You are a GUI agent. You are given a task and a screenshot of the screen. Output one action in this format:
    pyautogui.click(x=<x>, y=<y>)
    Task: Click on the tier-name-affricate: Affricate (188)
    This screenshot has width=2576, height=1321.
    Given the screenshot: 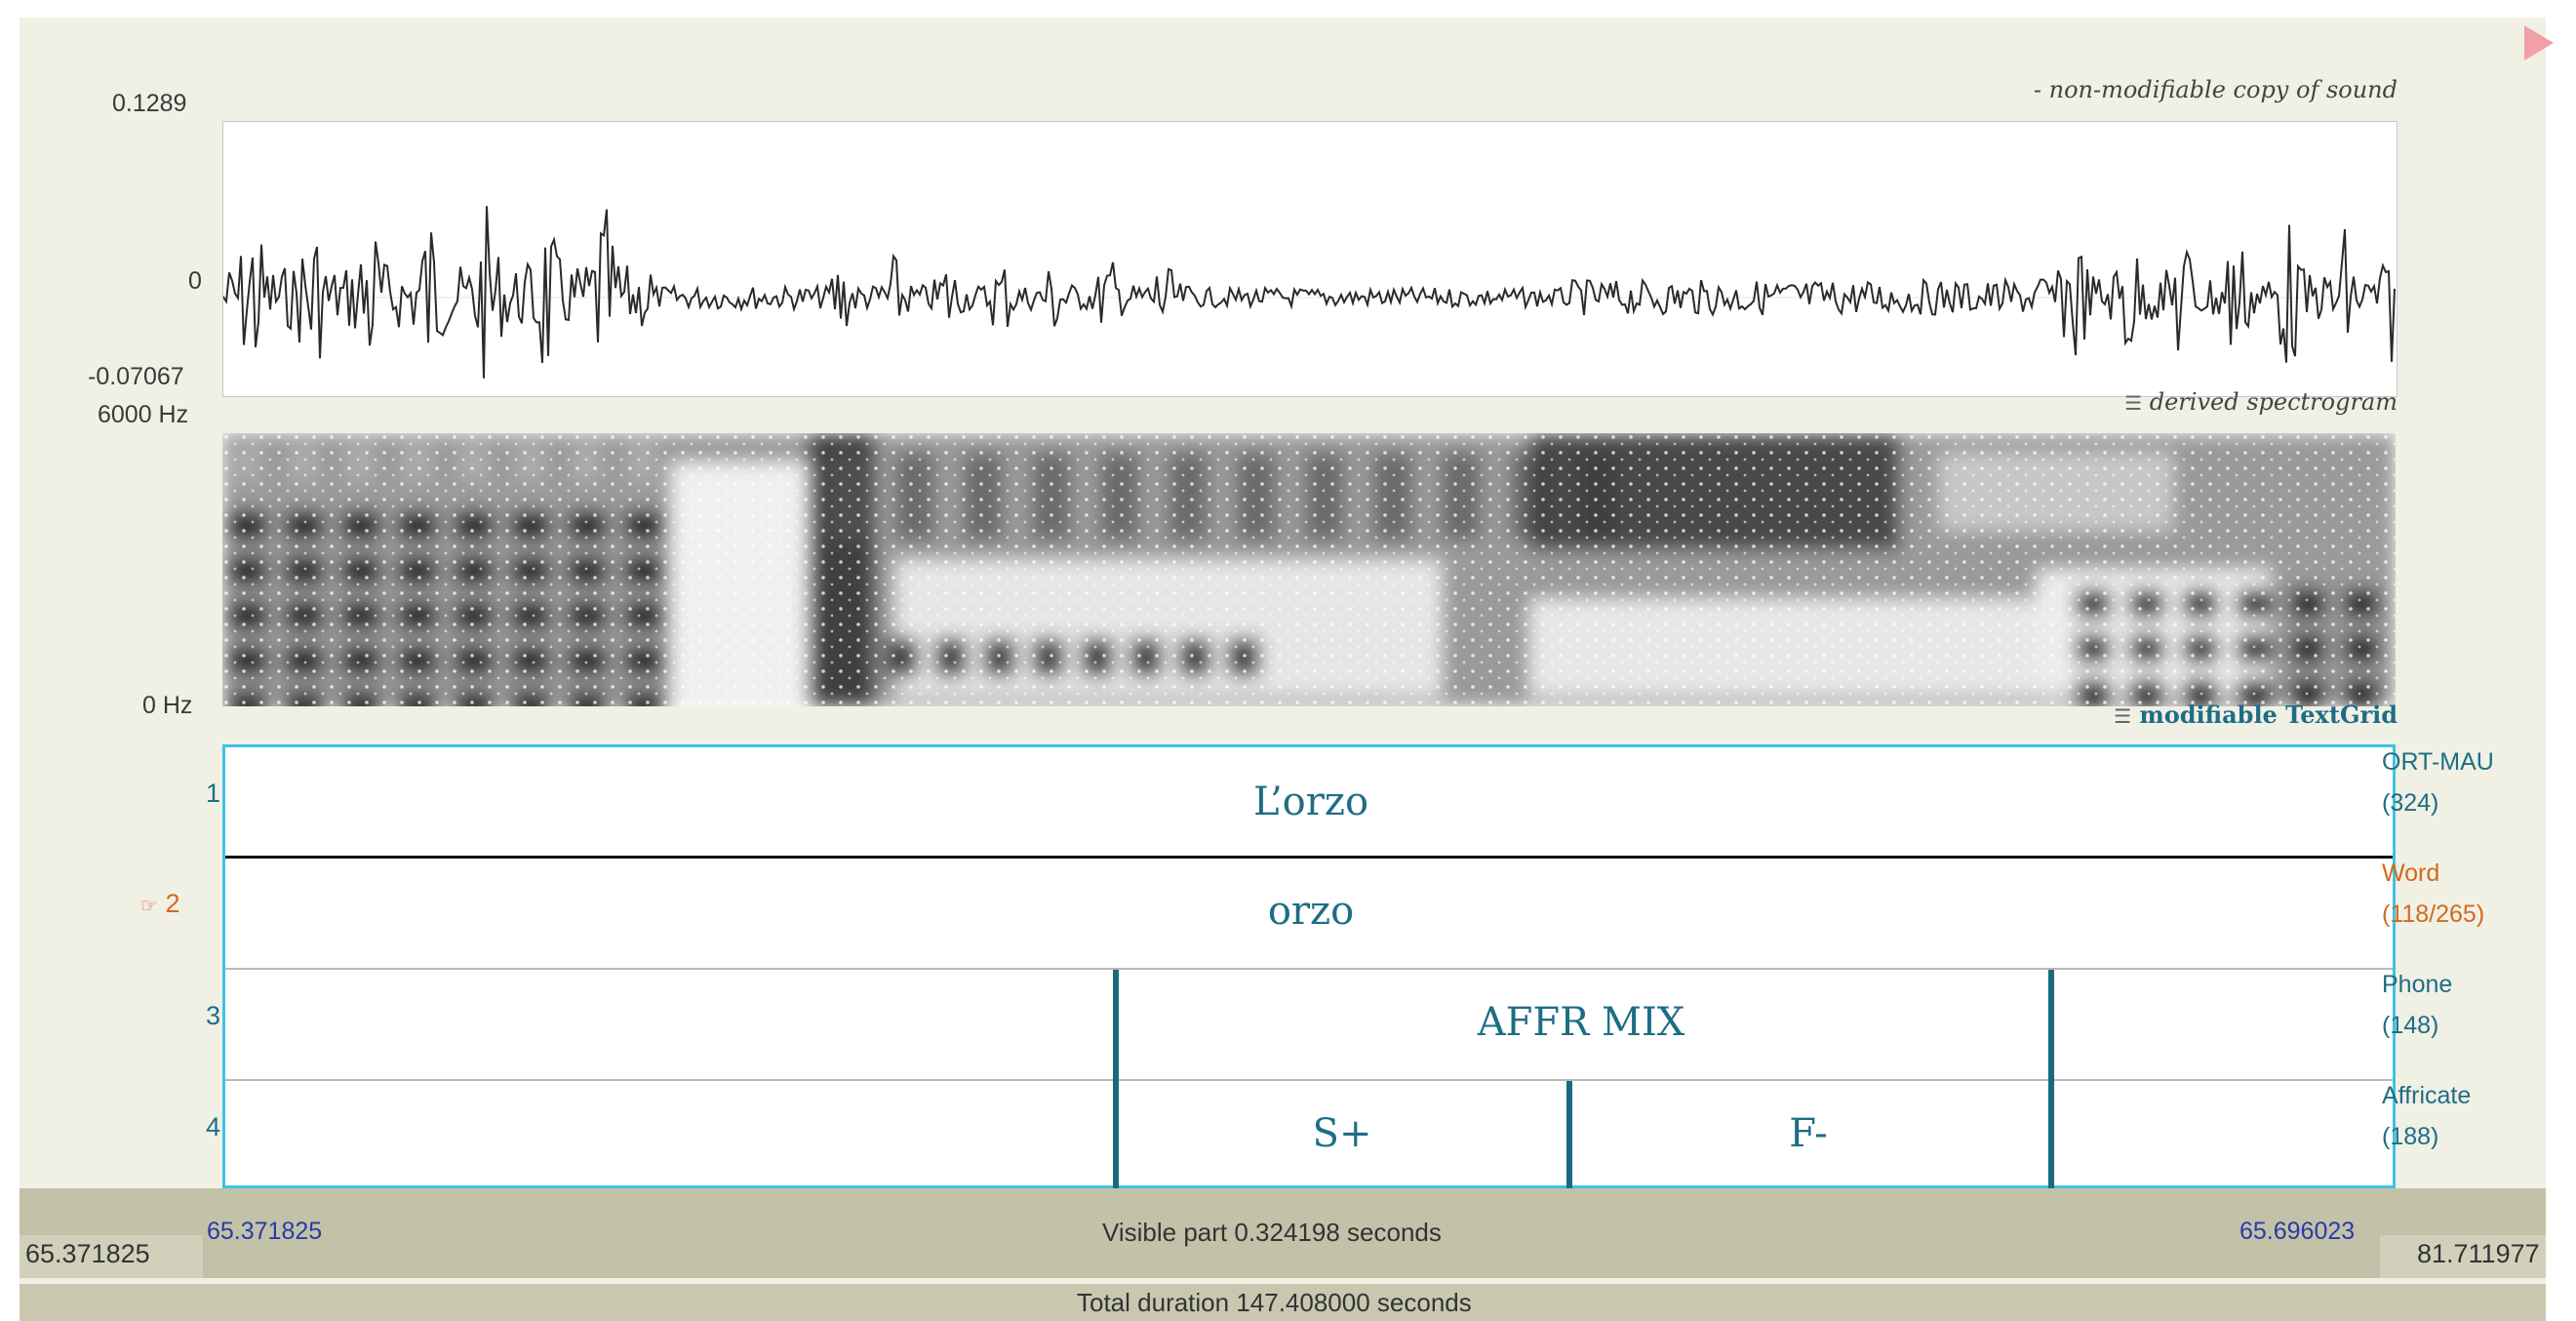 What is the action you would take?
    pyautogui.click(x=2426, y=1116)
    